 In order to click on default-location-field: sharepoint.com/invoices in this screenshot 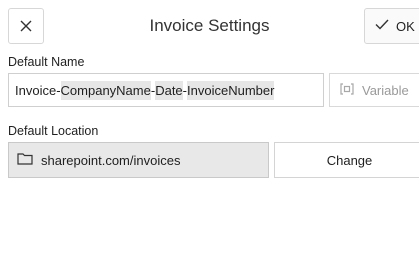, I will do `click(138, 160)`.